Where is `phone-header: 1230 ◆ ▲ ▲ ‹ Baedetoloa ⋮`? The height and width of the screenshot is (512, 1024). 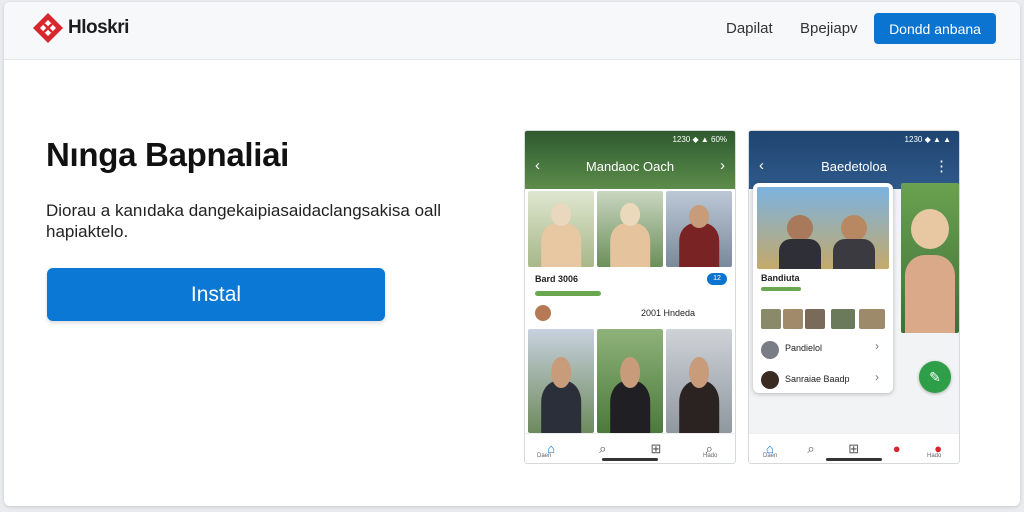 phone-header: 1230 ◆ ▲ ▲ ‹ Baedetoloa ⋮ is located at coordinates (854, 160).